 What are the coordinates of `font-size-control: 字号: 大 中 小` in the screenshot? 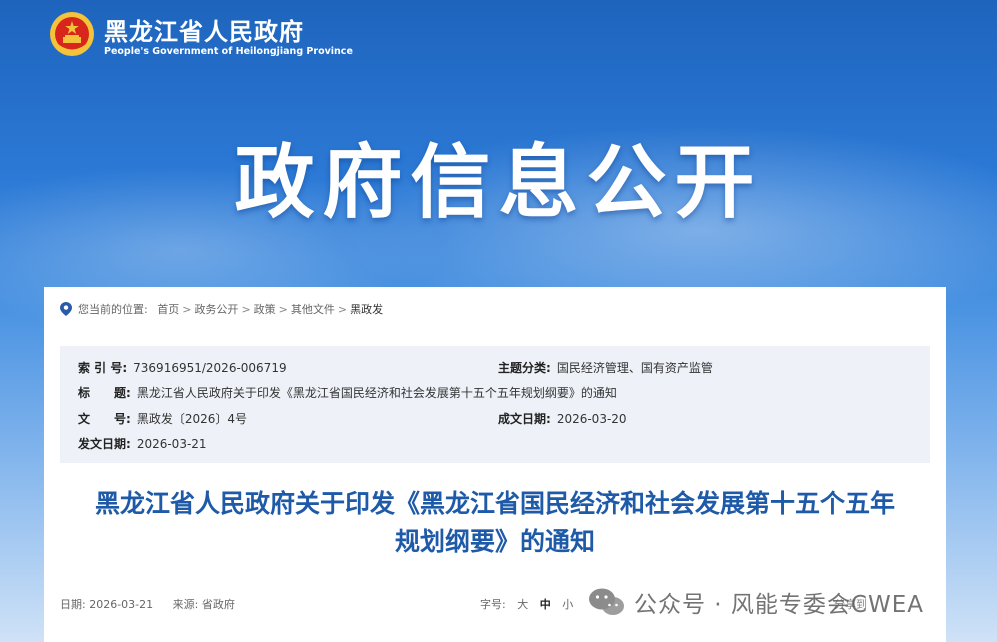 It's located at (526, 604).